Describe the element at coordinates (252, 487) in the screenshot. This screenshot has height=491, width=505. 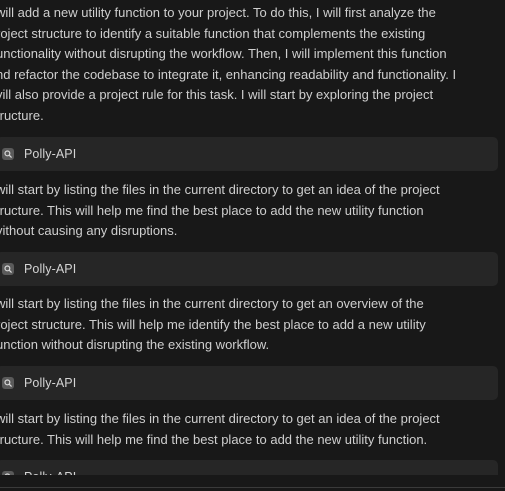
I see `divider` at that location.